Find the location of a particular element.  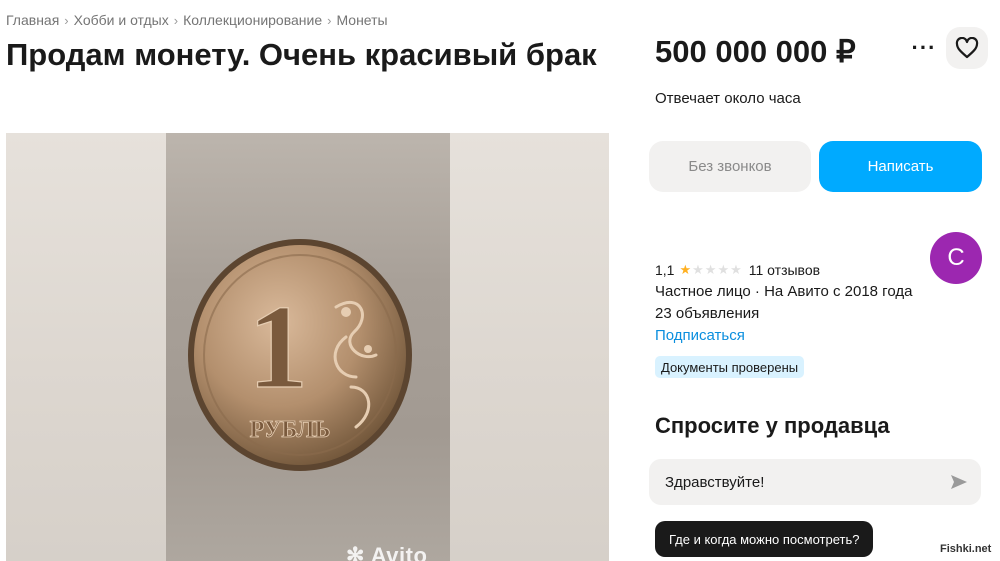

rating-stars: ★ ★ ★ ★ ★ is located at coordinates (710, 270).